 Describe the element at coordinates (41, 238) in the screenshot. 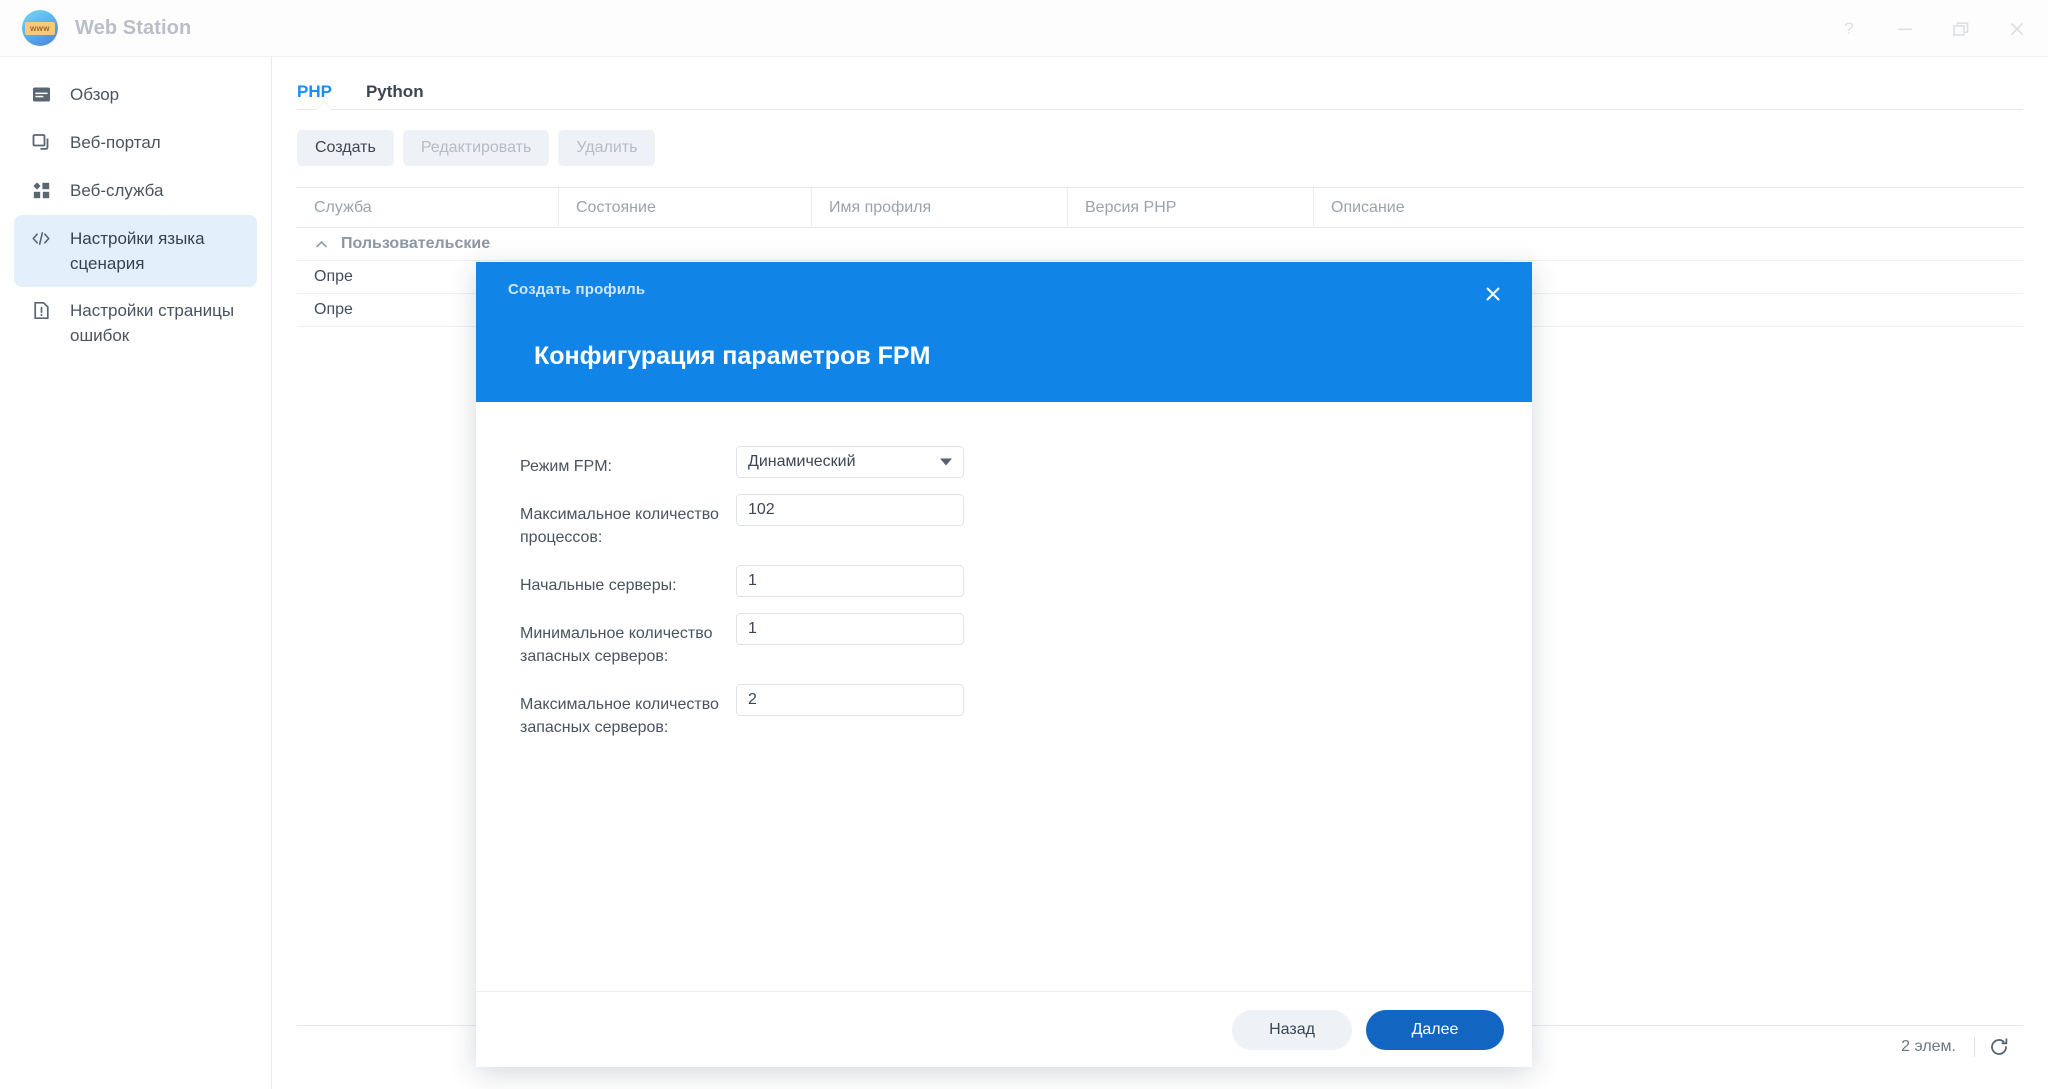

I see `script-language-icon` at that location.